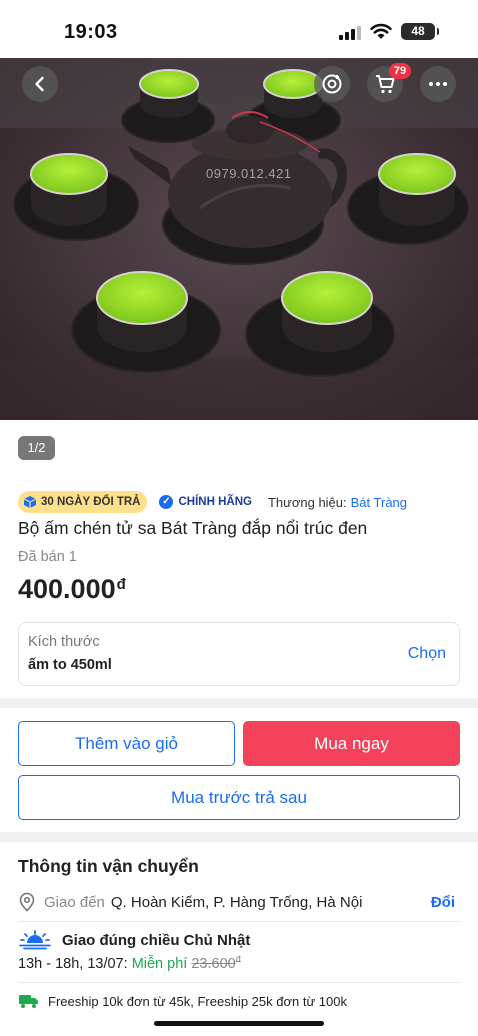 This screenshot has height=1036, width=478. Describe the element at coordinates (73, 963) in the screenshot. I see `delivery-time: 13h - 18h, 13/07:` at that location.